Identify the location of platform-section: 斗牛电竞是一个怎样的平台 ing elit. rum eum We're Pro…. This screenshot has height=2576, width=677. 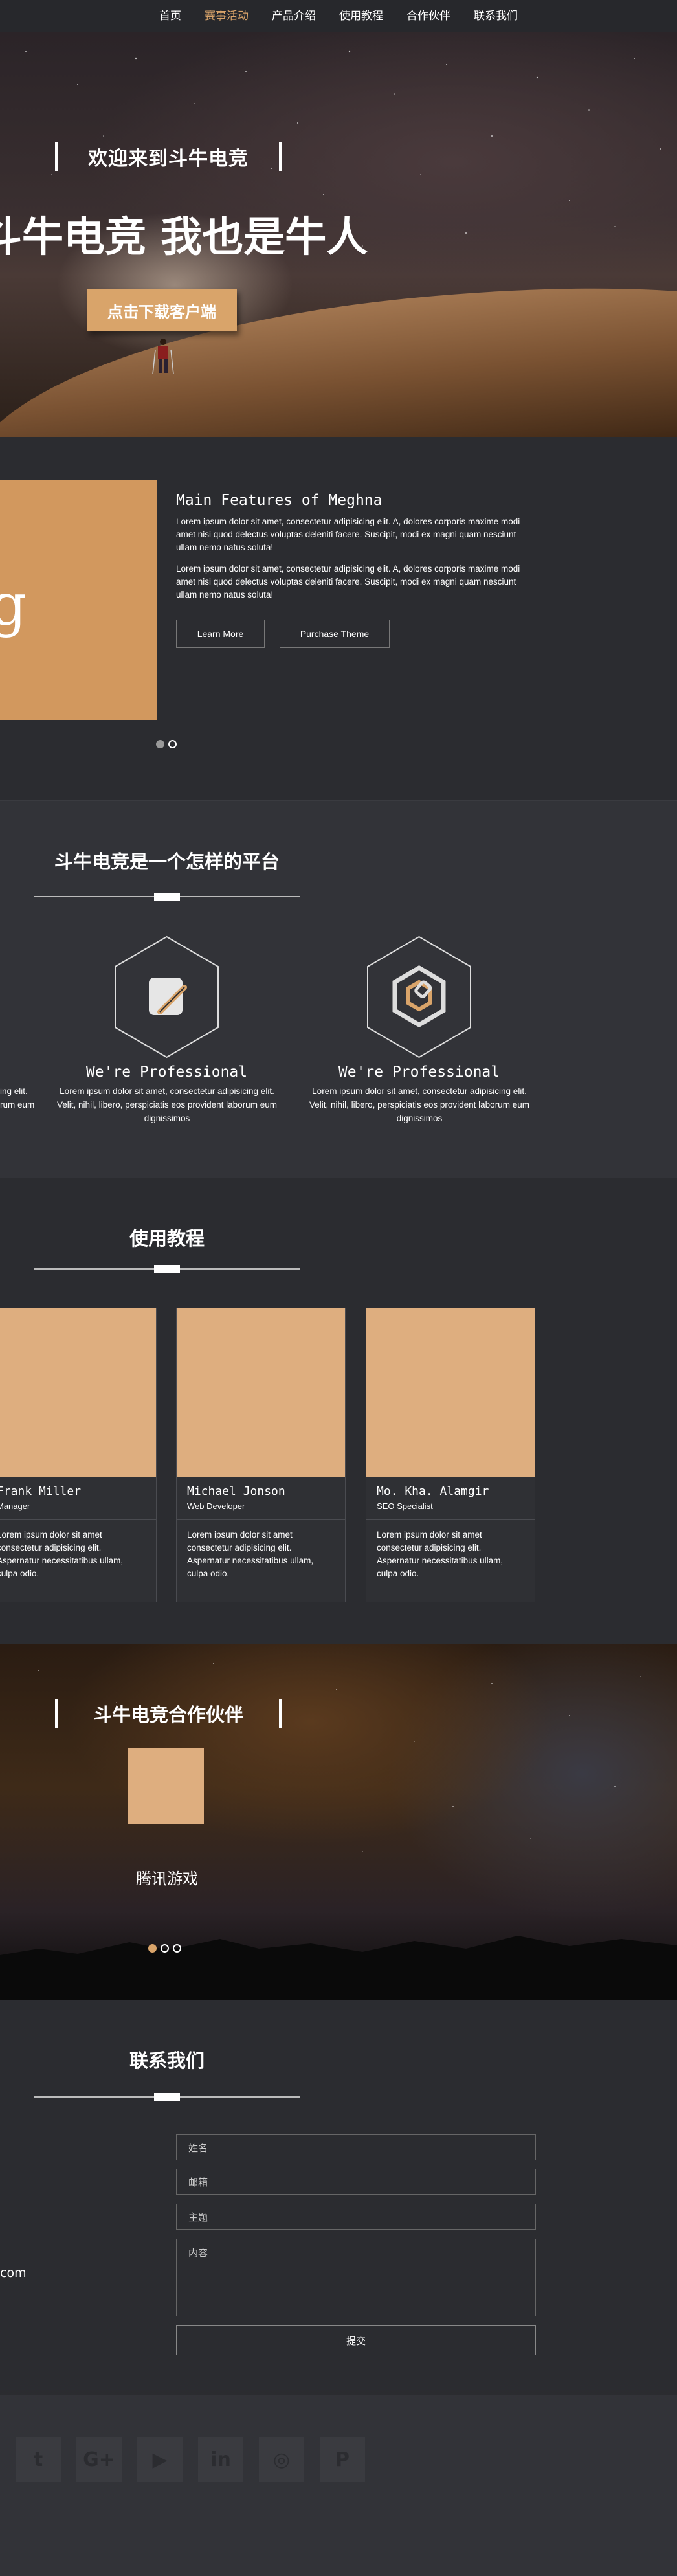
(338, 989).